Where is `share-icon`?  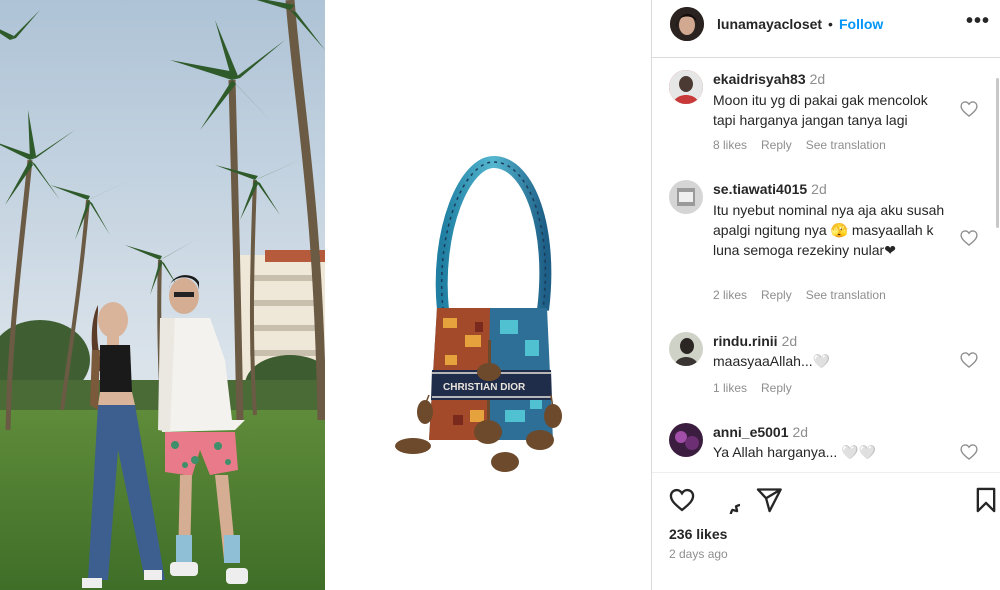
share-icon is located at coordinates (769, 500).